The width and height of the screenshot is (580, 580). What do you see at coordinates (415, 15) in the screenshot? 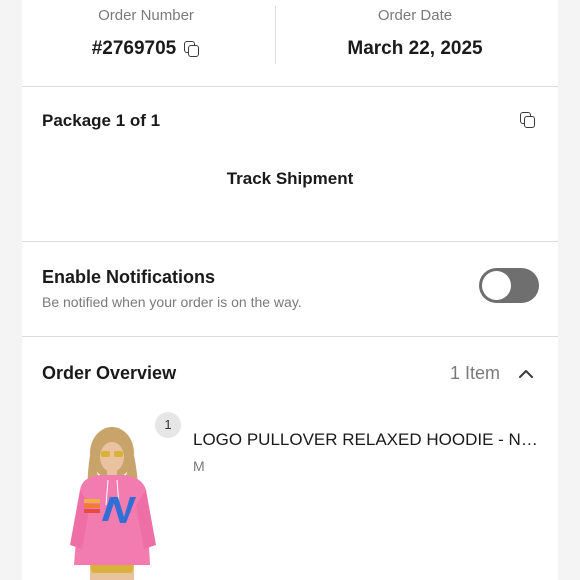
I see `order-date-label: Order Date` at bounding box center [415, 15].